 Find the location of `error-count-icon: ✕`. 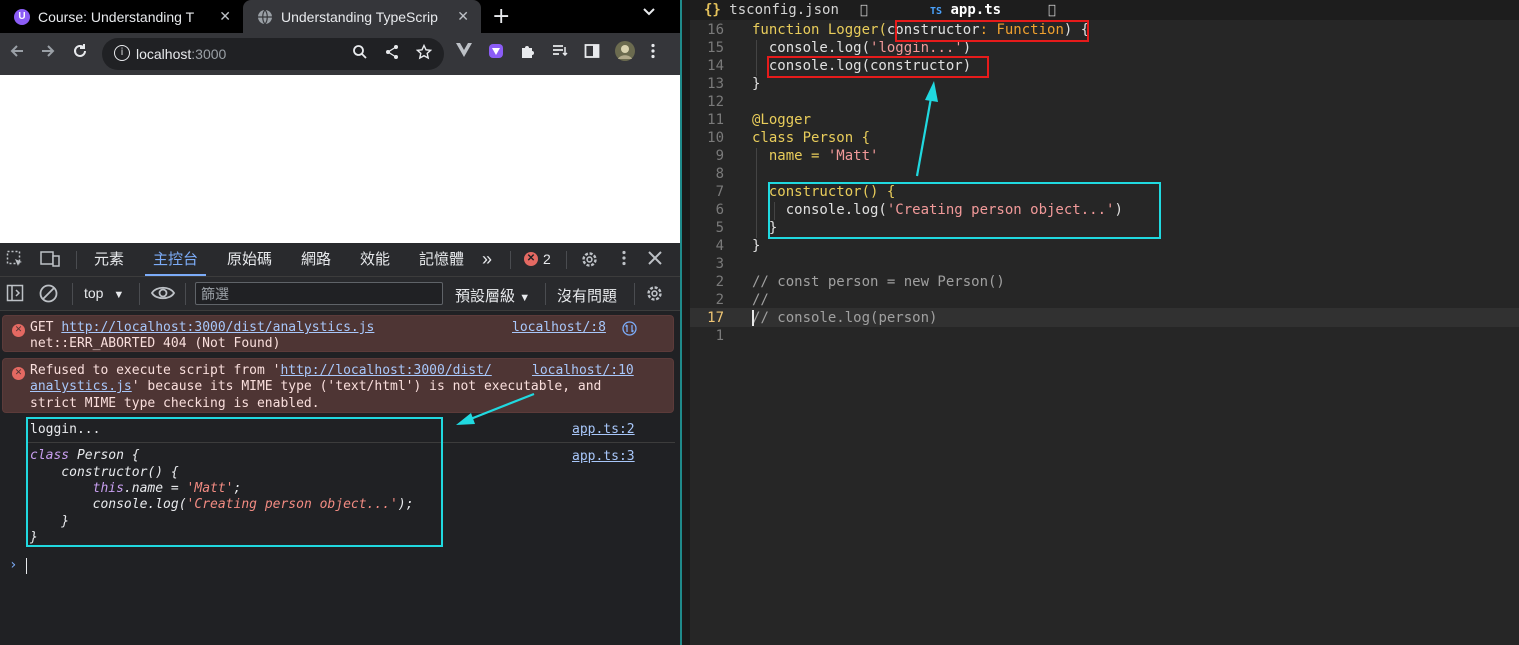

error-count-icon: ✕ is located at coordinates (531, 259).